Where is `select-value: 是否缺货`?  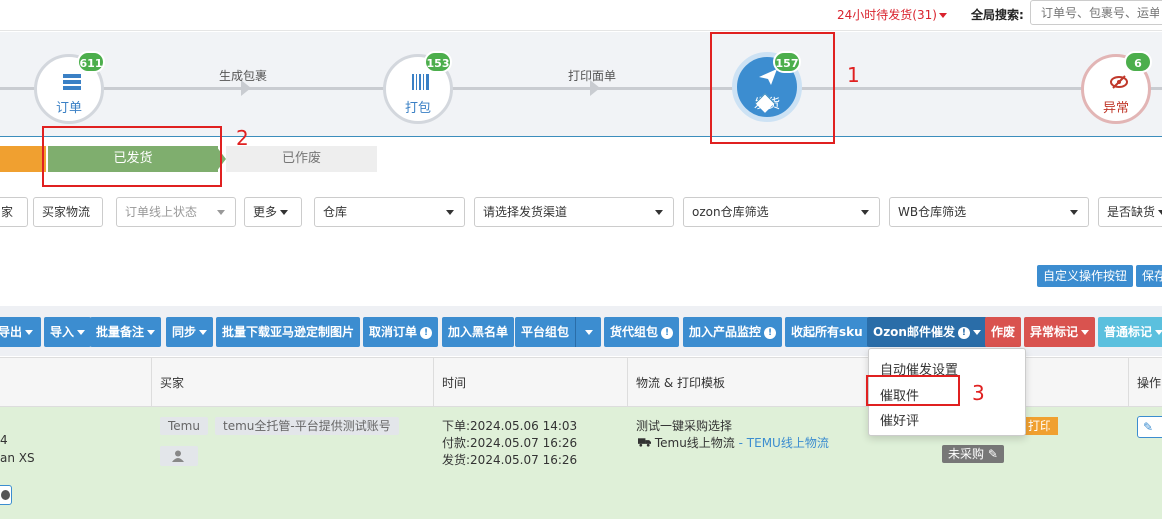
select-value: 是否缺货 is located at coordinates (1131, 212).